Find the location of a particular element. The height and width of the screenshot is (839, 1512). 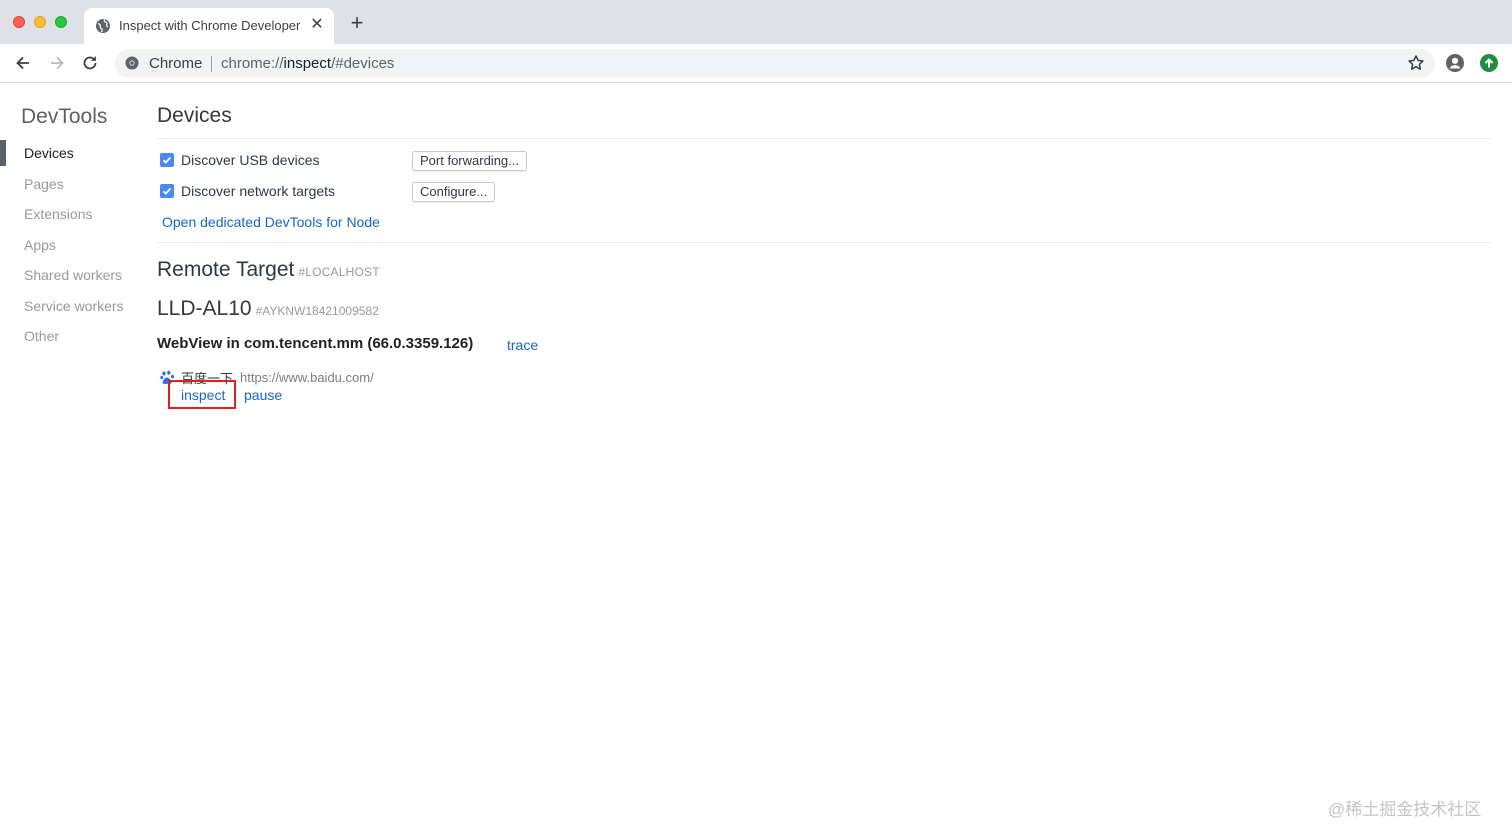

url-path: /#devices is located at coordinates (363, 63).